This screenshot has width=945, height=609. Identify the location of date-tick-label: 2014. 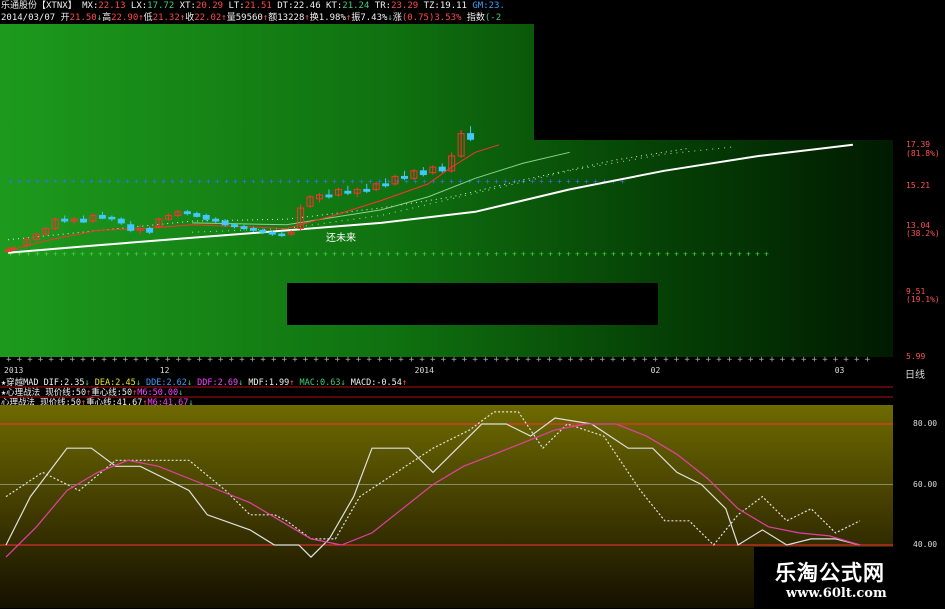
(424, 370).